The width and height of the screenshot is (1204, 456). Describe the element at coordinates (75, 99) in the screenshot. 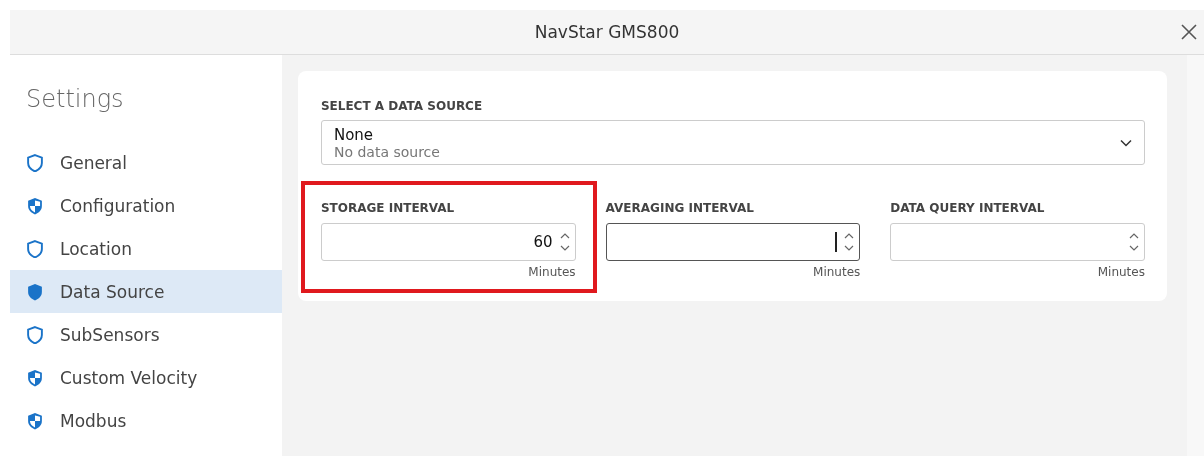

I see `sidebar-title: Settings` at that location.